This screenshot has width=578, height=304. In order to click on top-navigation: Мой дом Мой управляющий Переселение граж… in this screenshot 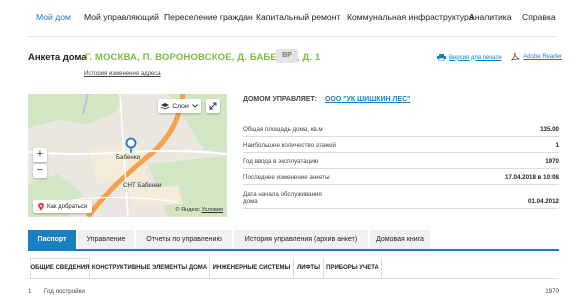, I will do `click(289, 18)`.